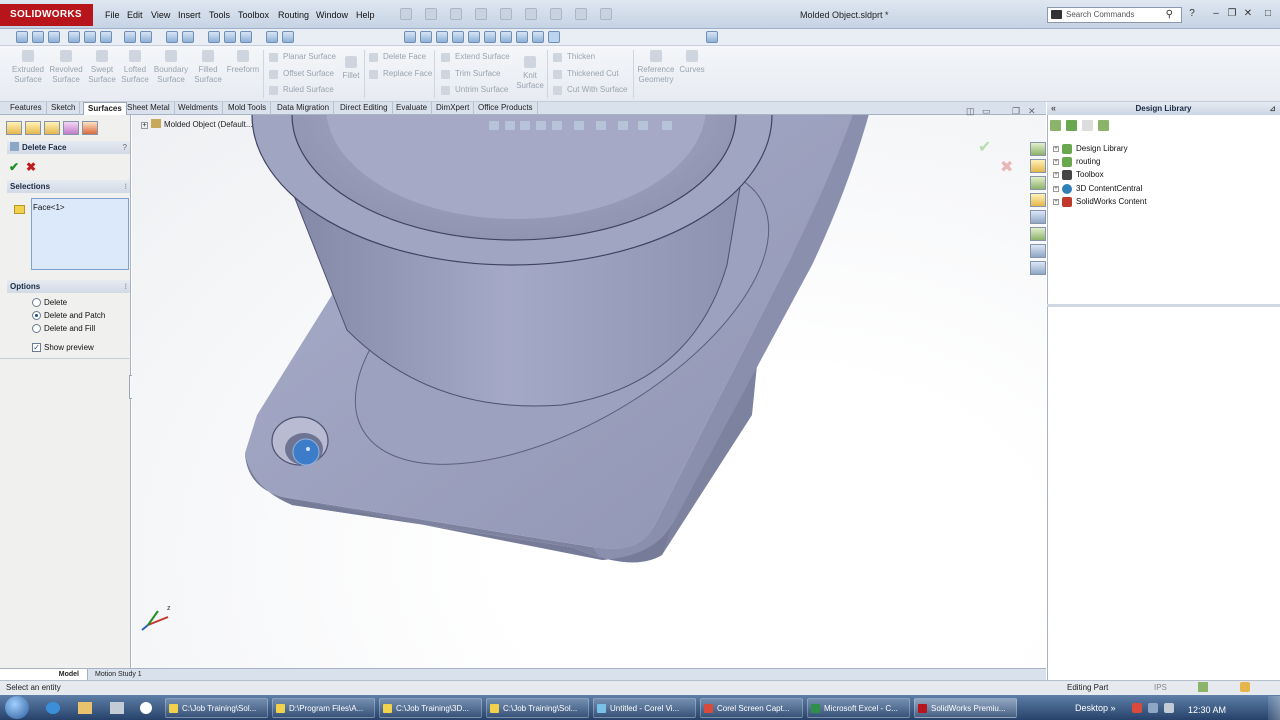 Image resolution: width=1280 pixels, height=720 pixels. I want to click on delete-and-patch-radio, so click(36, 315).